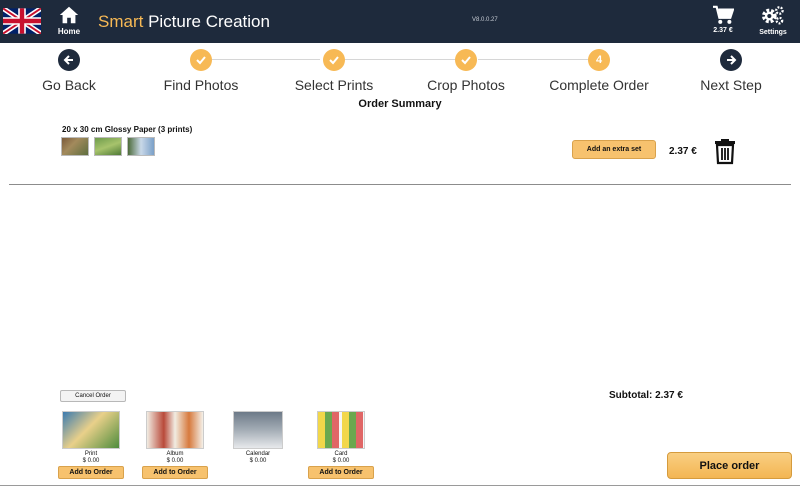  I want to click on step-label: Select Prints, so click(334, 85).